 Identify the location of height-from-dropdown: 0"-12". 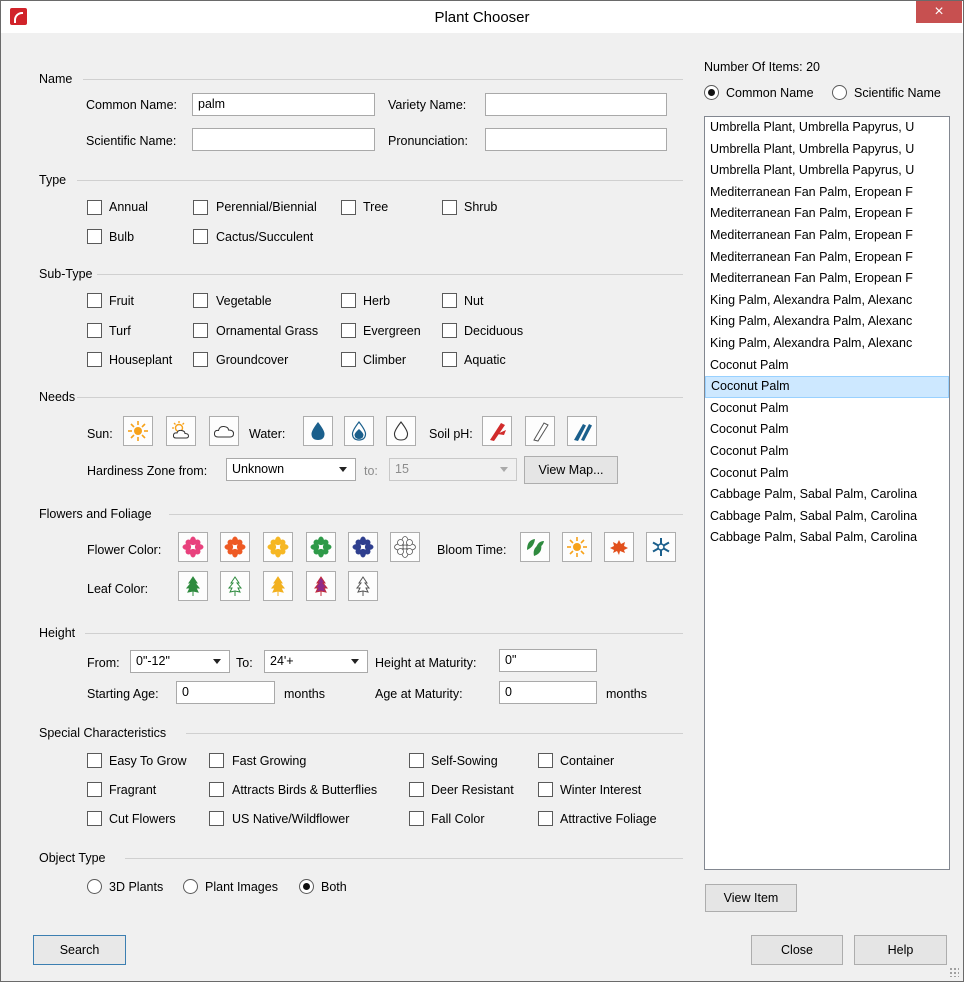
(180, 661).